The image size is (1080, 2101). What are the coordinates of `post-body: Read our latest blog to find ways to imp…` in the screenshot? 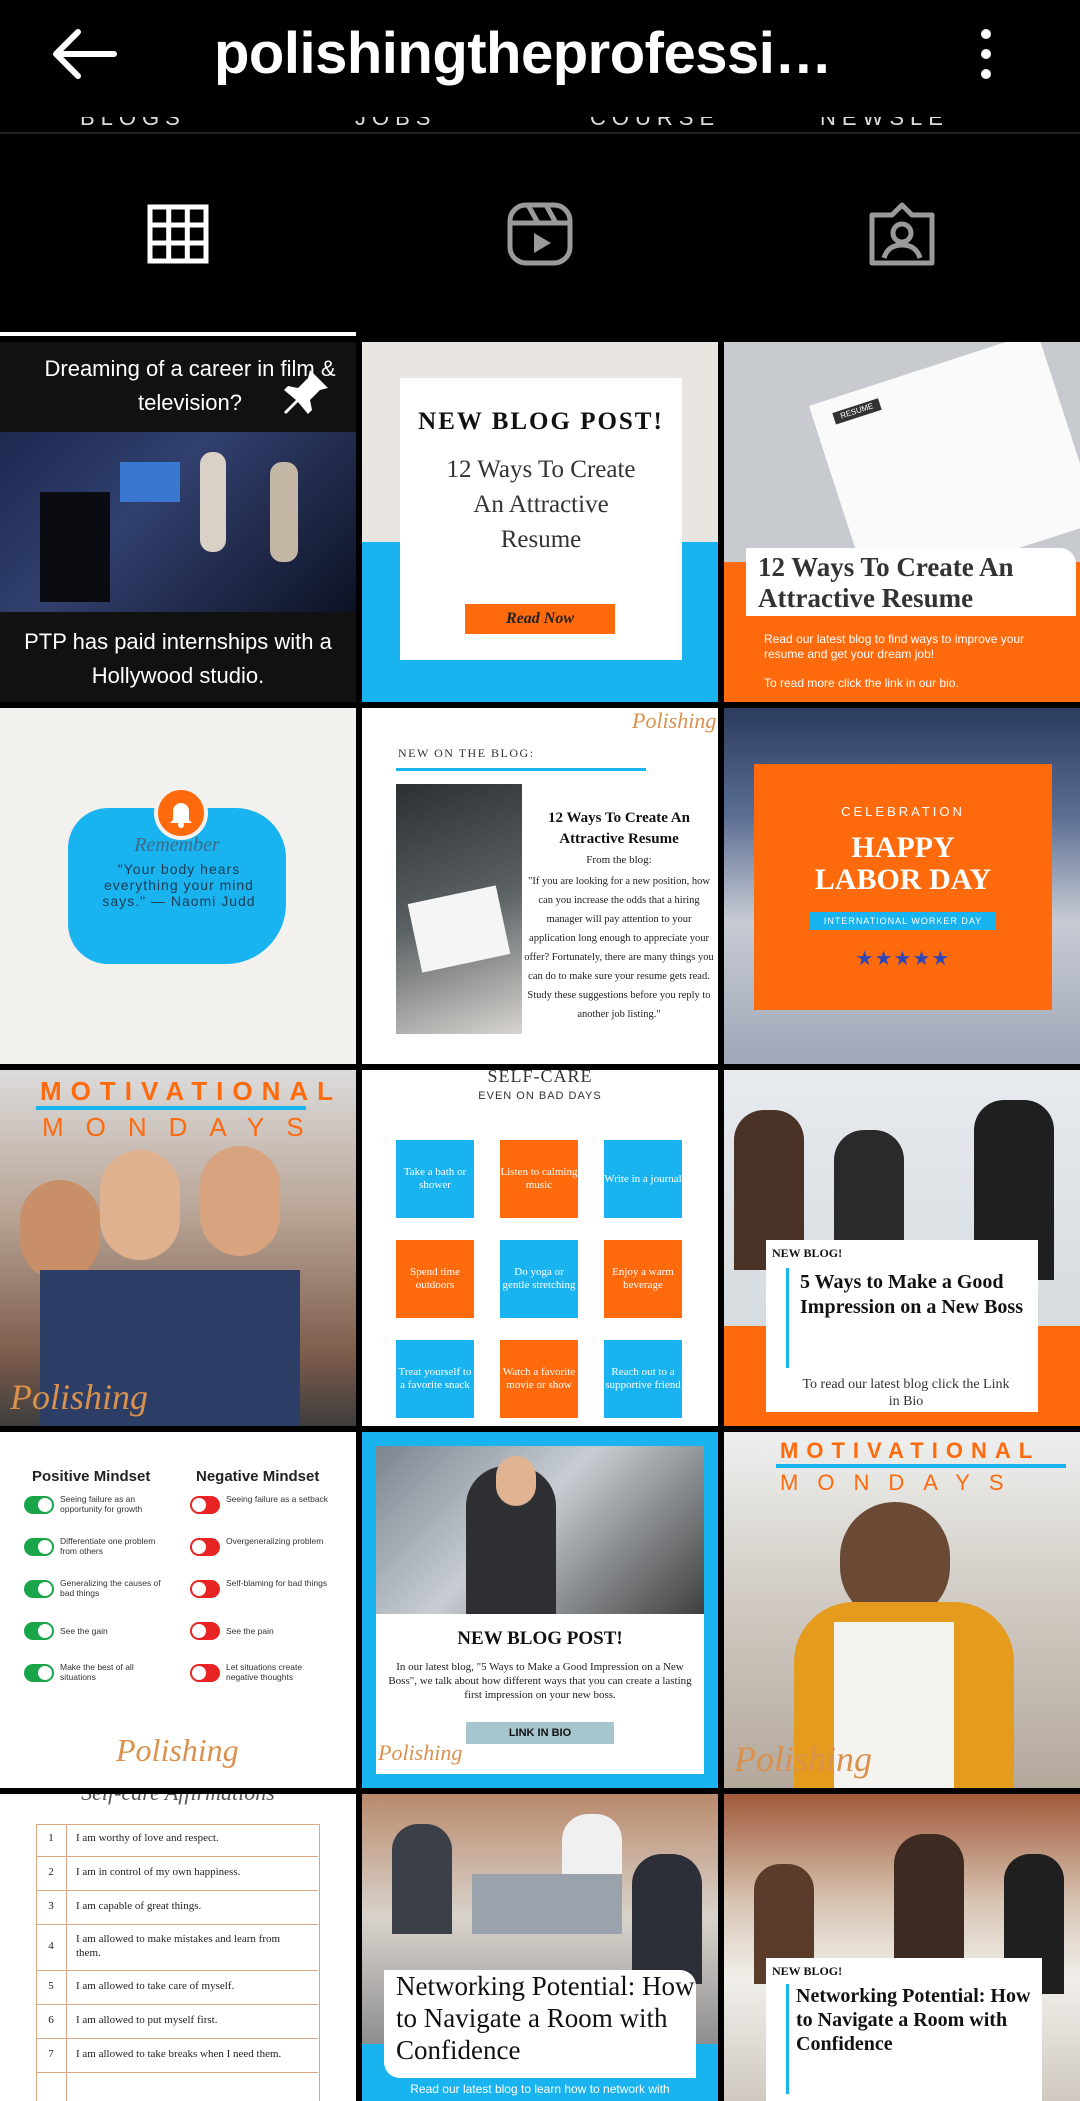 It's located at (894, 646).